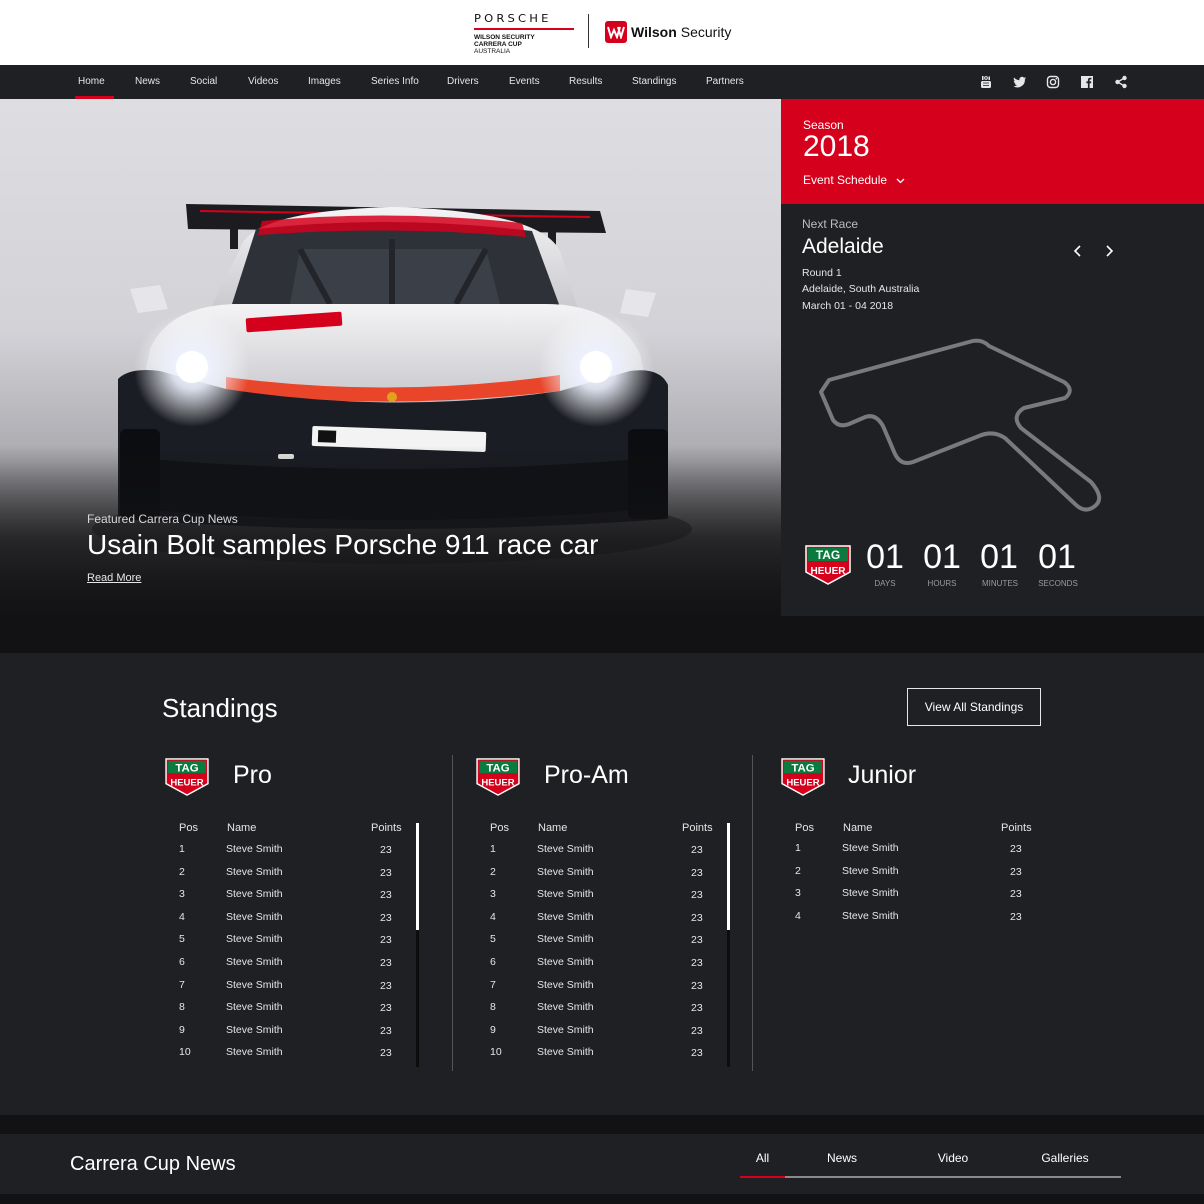  What do you see at coordinates (182, 939) in the screenshot?
I see `row-pos: 5` at bounding box center [182, 939].